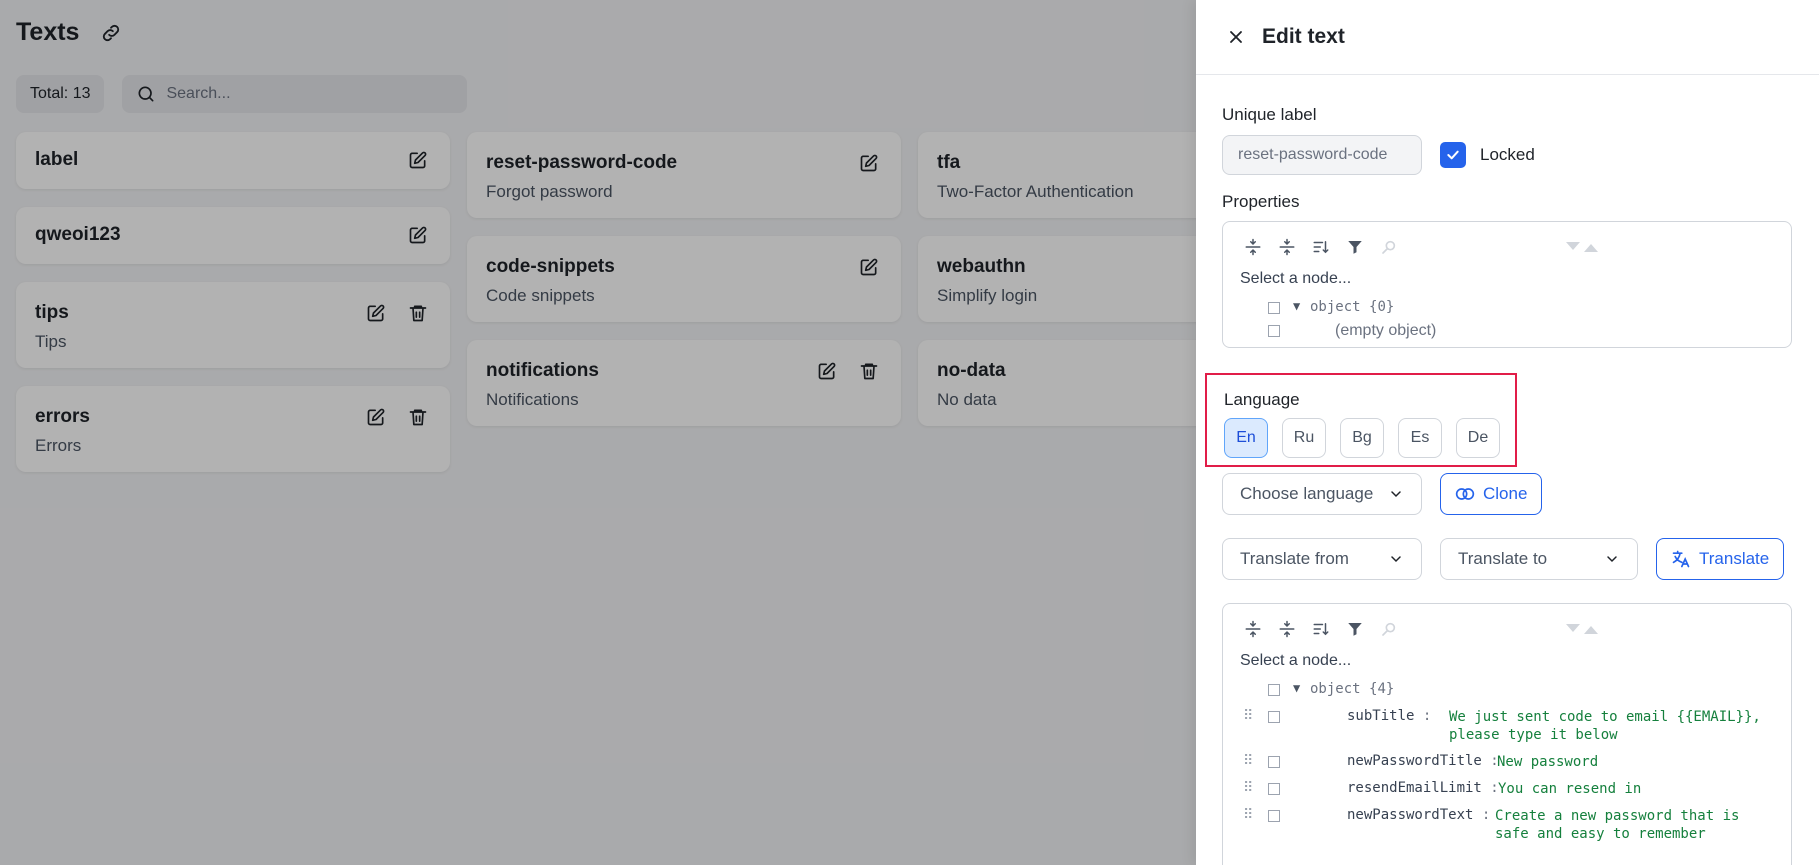 Image resolution: width=1819 pixels, height=865 pixels. I want to click on translate-label: Translate, so click(1734, 558).